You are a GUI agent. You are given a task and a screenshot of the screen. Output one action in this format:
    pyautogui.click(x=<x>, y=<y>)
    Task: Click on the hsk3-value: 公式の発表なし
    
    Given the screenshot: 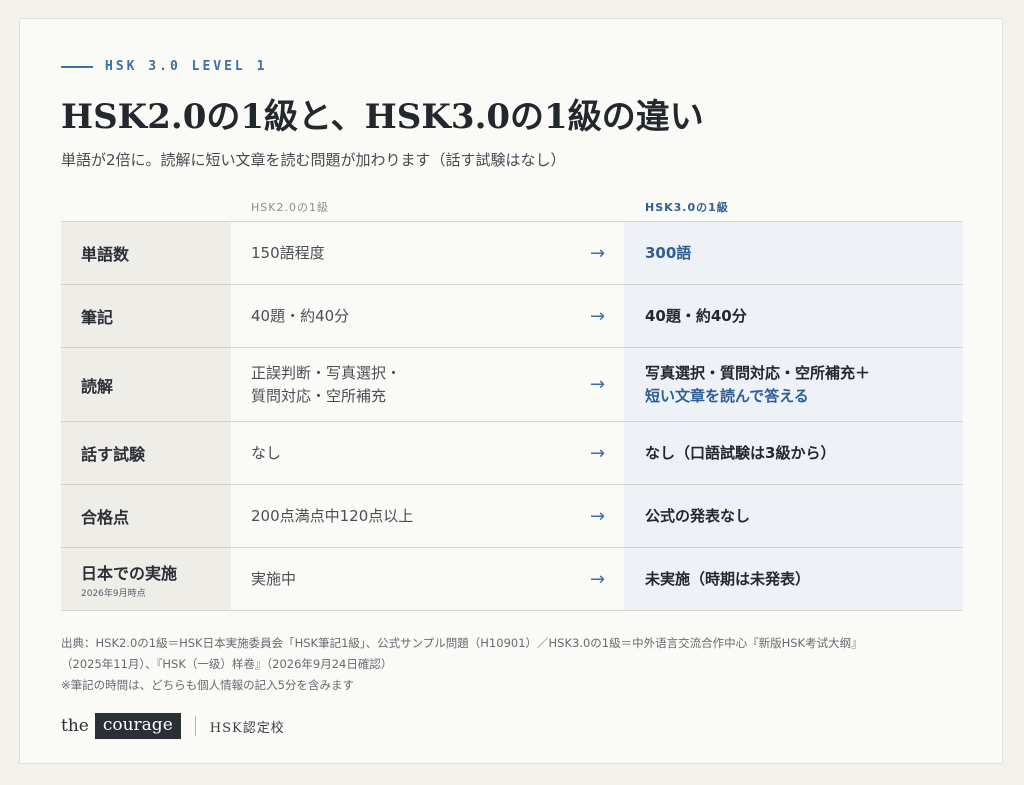 What is the action you would take?
    pyautogui.click(x=698, y=515)
    